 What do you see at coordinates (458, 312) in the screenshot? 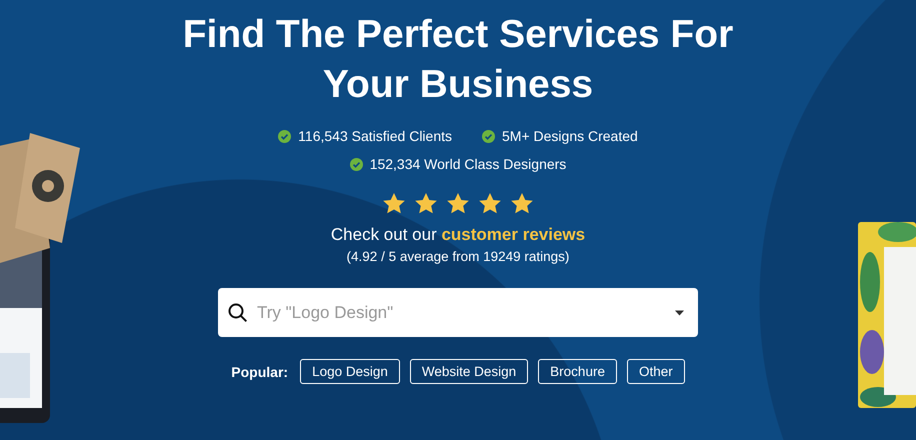
I see `search-field: Try "Logo Design"` at bounding box center [458, 312].